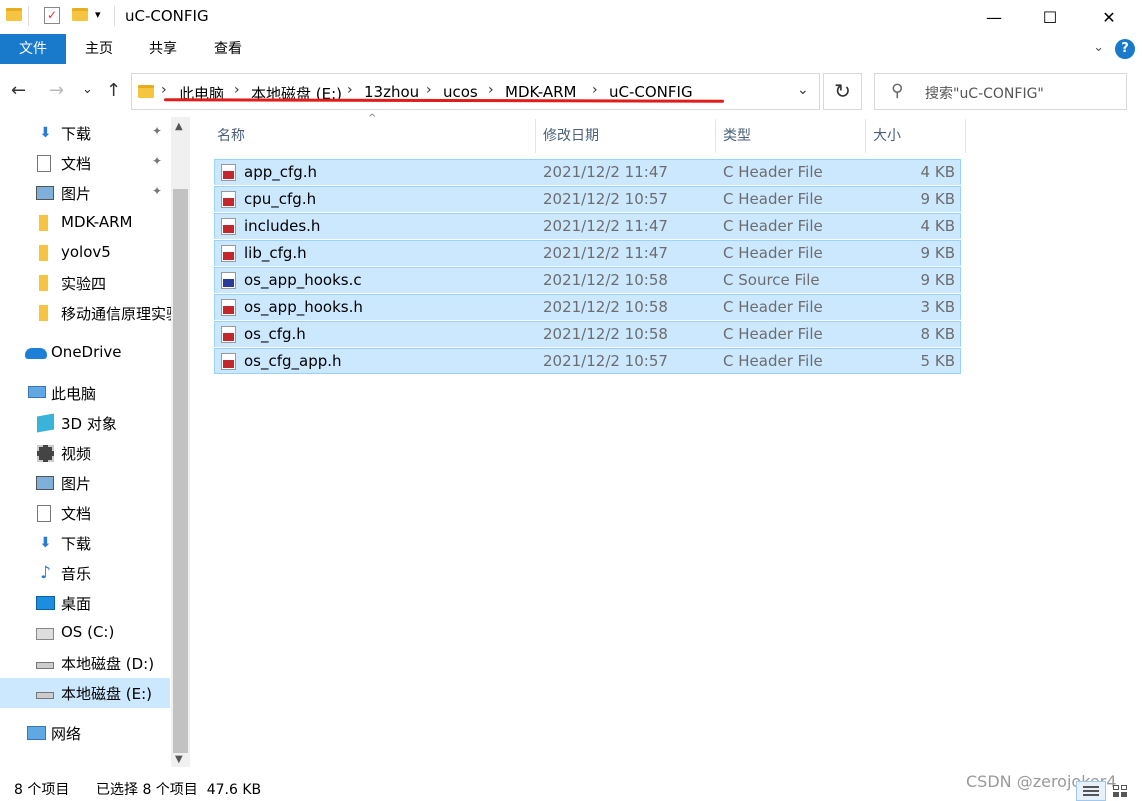  Describe the element at coordinates (85, 253) in the screenshot. I see `sidebar-item-yolov5: yolov5` at that location.